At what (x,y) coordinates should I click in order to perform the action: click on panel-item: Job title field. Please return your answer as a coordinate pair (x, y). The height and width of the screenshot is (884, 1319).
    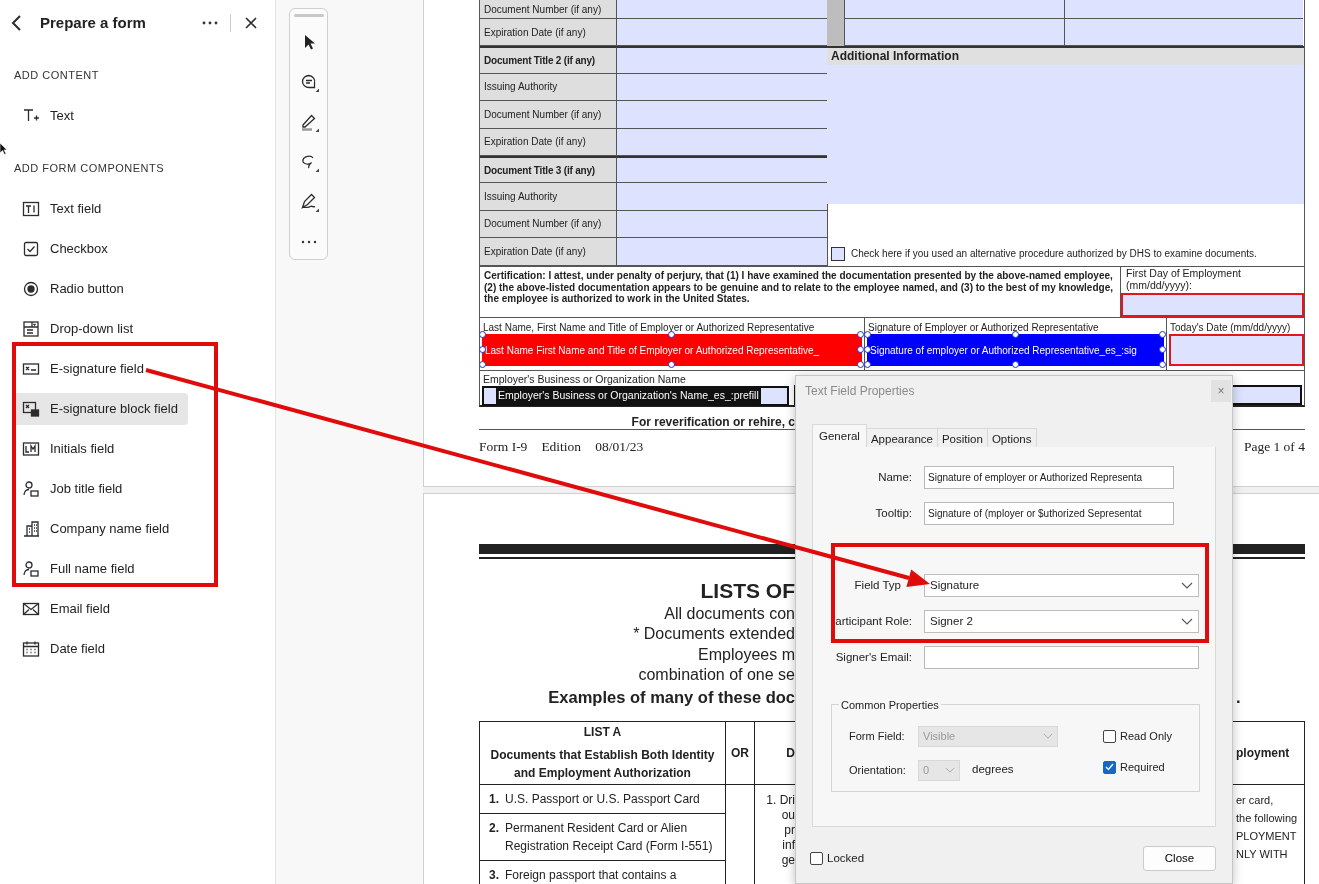
    Looking at the image, I should click on (72, 489).